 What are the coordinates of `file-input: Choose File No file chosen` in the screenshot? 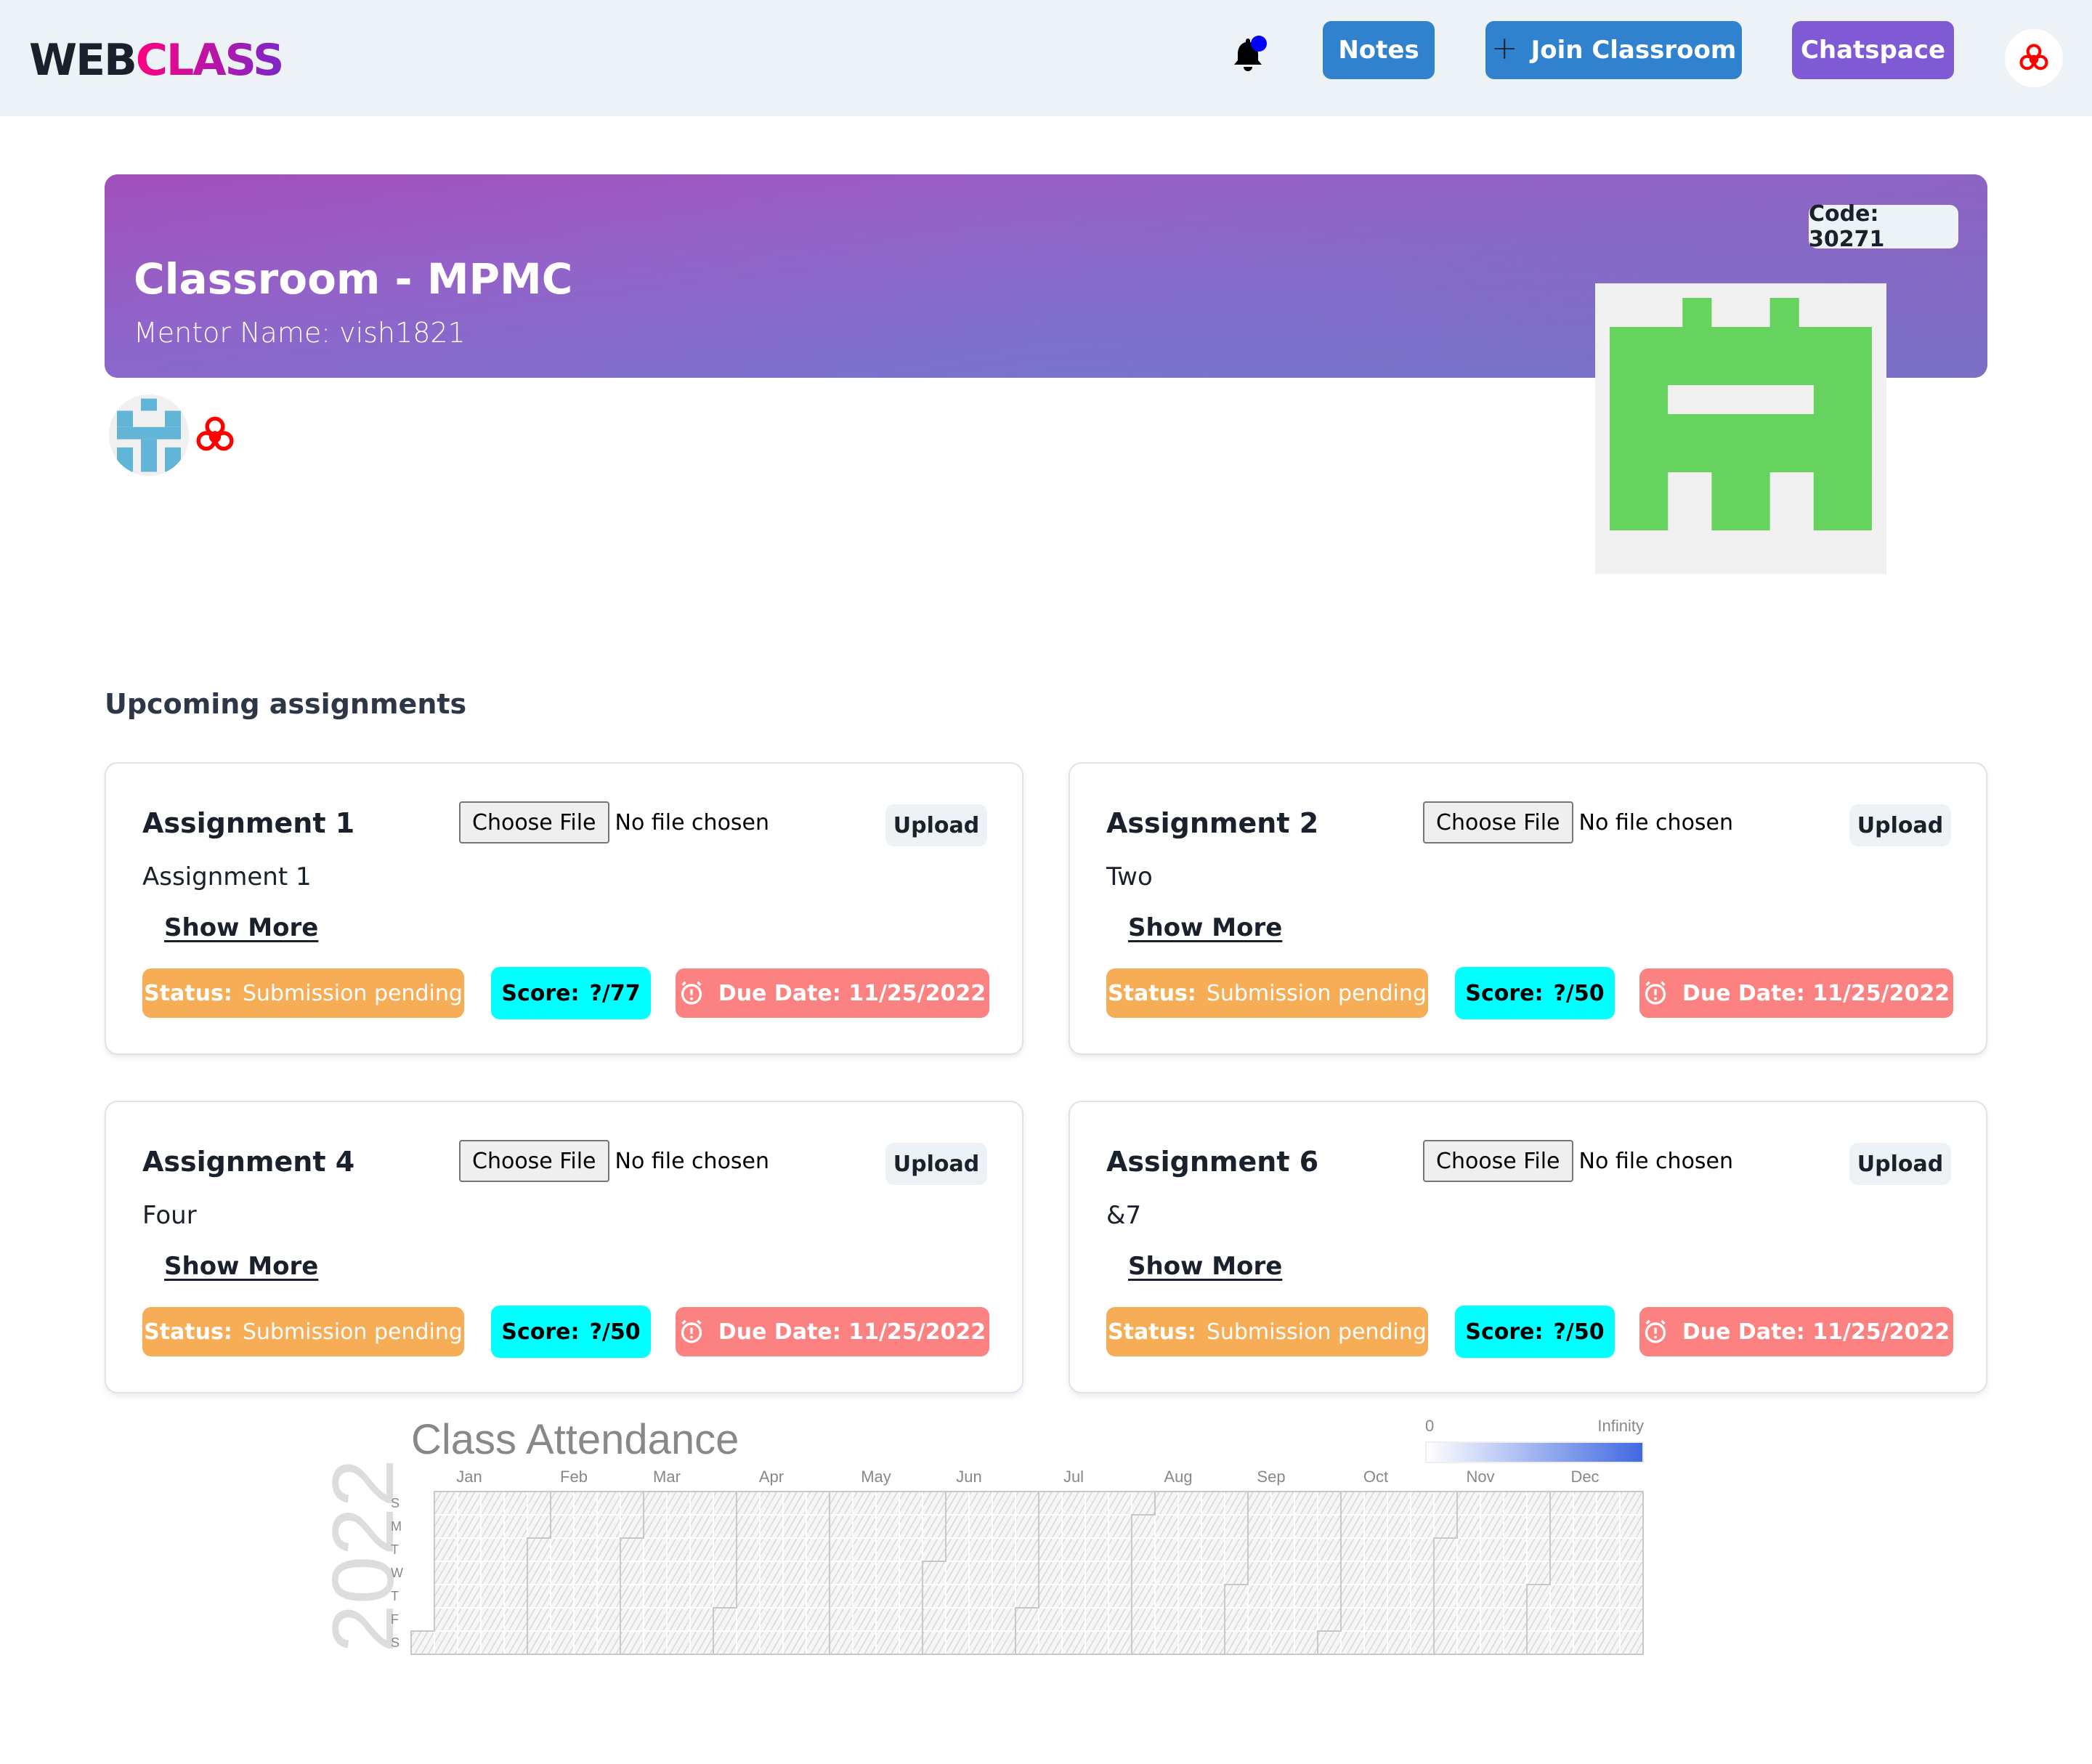 It's located at (614, 1161).